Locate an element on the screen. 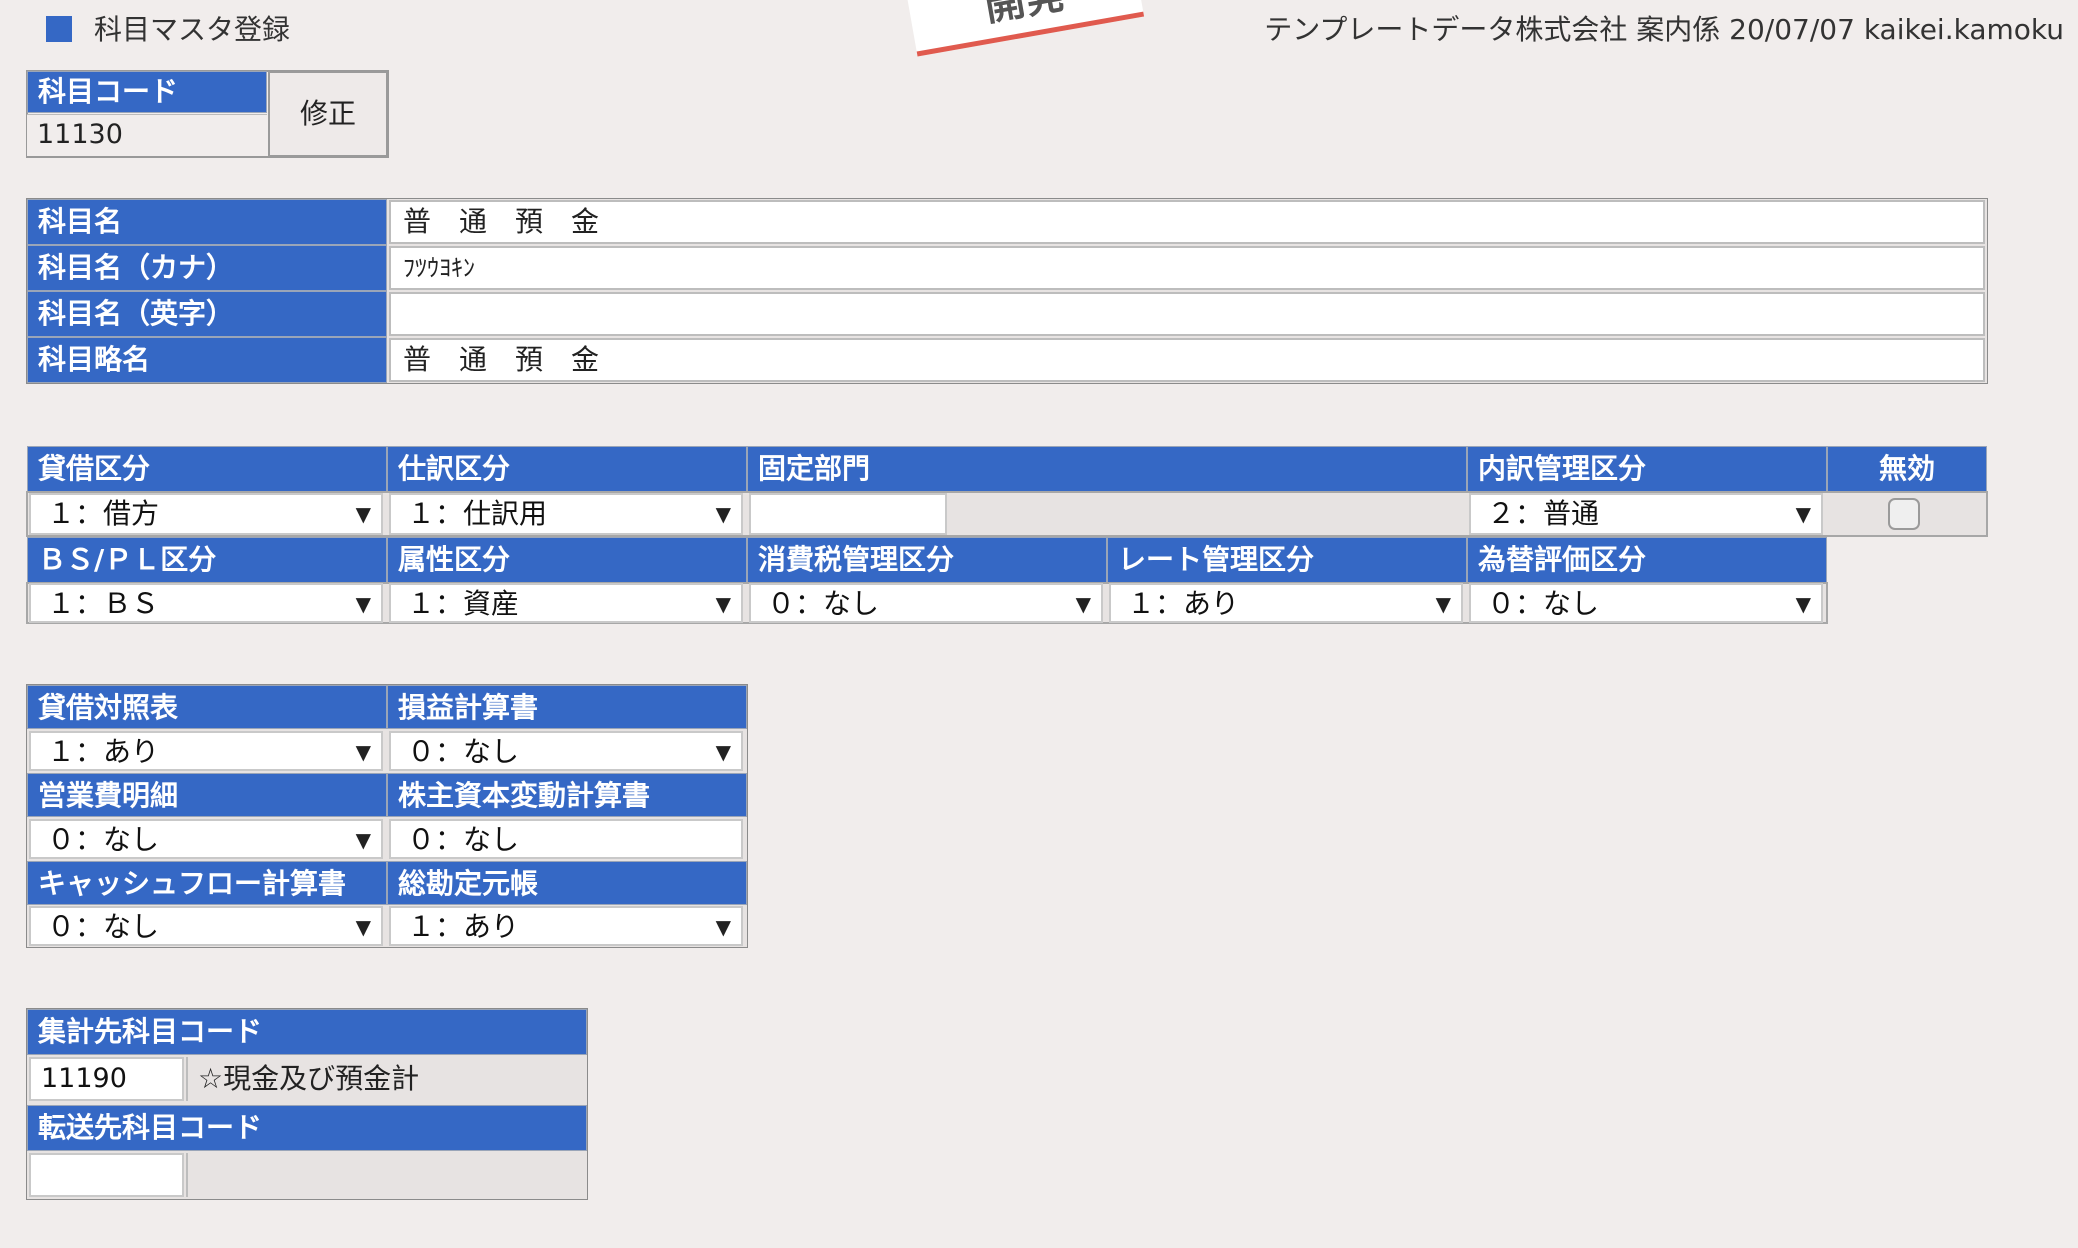 The width and height of the screenshot is (2078, 1248). bs-report-select: １：あり ▼ is located at coordinates (206, 751).